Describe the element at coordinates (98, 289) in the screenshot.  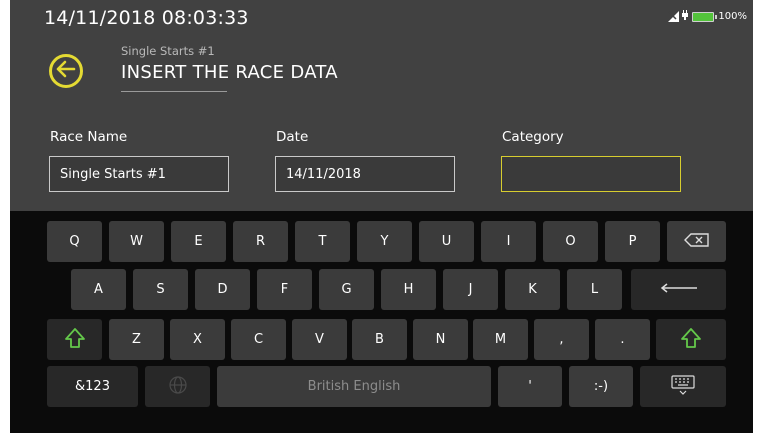
I see `key-a: A` at that location.